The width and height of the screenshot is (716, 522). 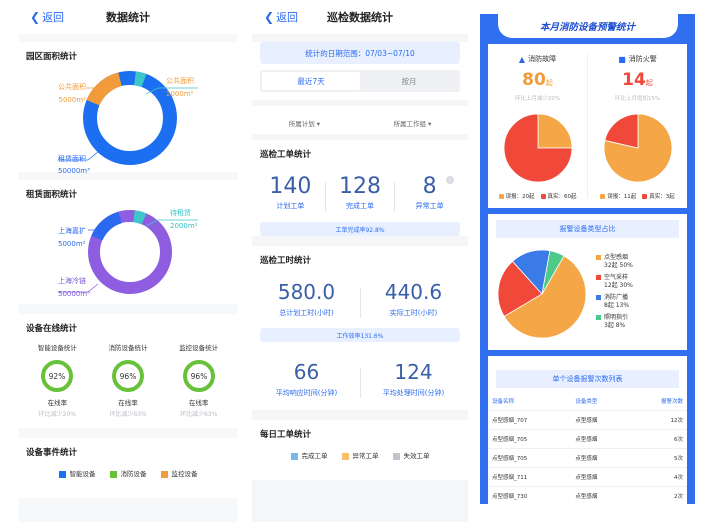 What do you see at coordinates (542, 294) in the screenshot?
I see `type-share-pie-chart` at bounding box center [542, 294].